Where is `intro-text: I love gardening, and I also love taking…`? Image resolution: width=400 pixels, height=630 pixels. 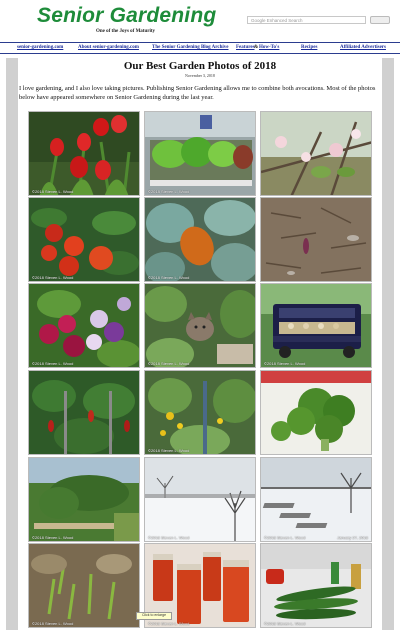 intro-text: I love gardening, and I also love taking… is located at coordinates (197, 93).